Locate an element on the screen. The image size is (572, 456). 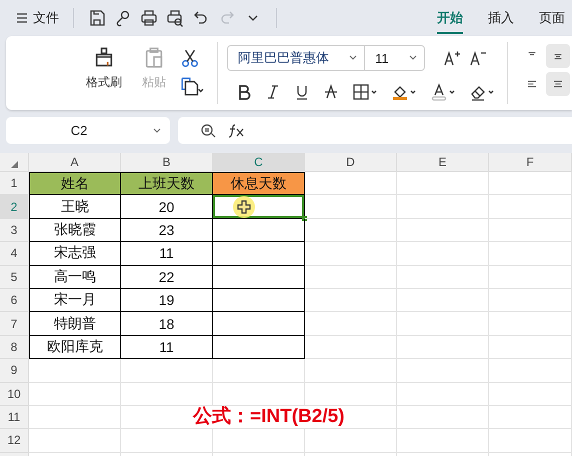
table-cell: 19 is located at coordinates (167, 300).